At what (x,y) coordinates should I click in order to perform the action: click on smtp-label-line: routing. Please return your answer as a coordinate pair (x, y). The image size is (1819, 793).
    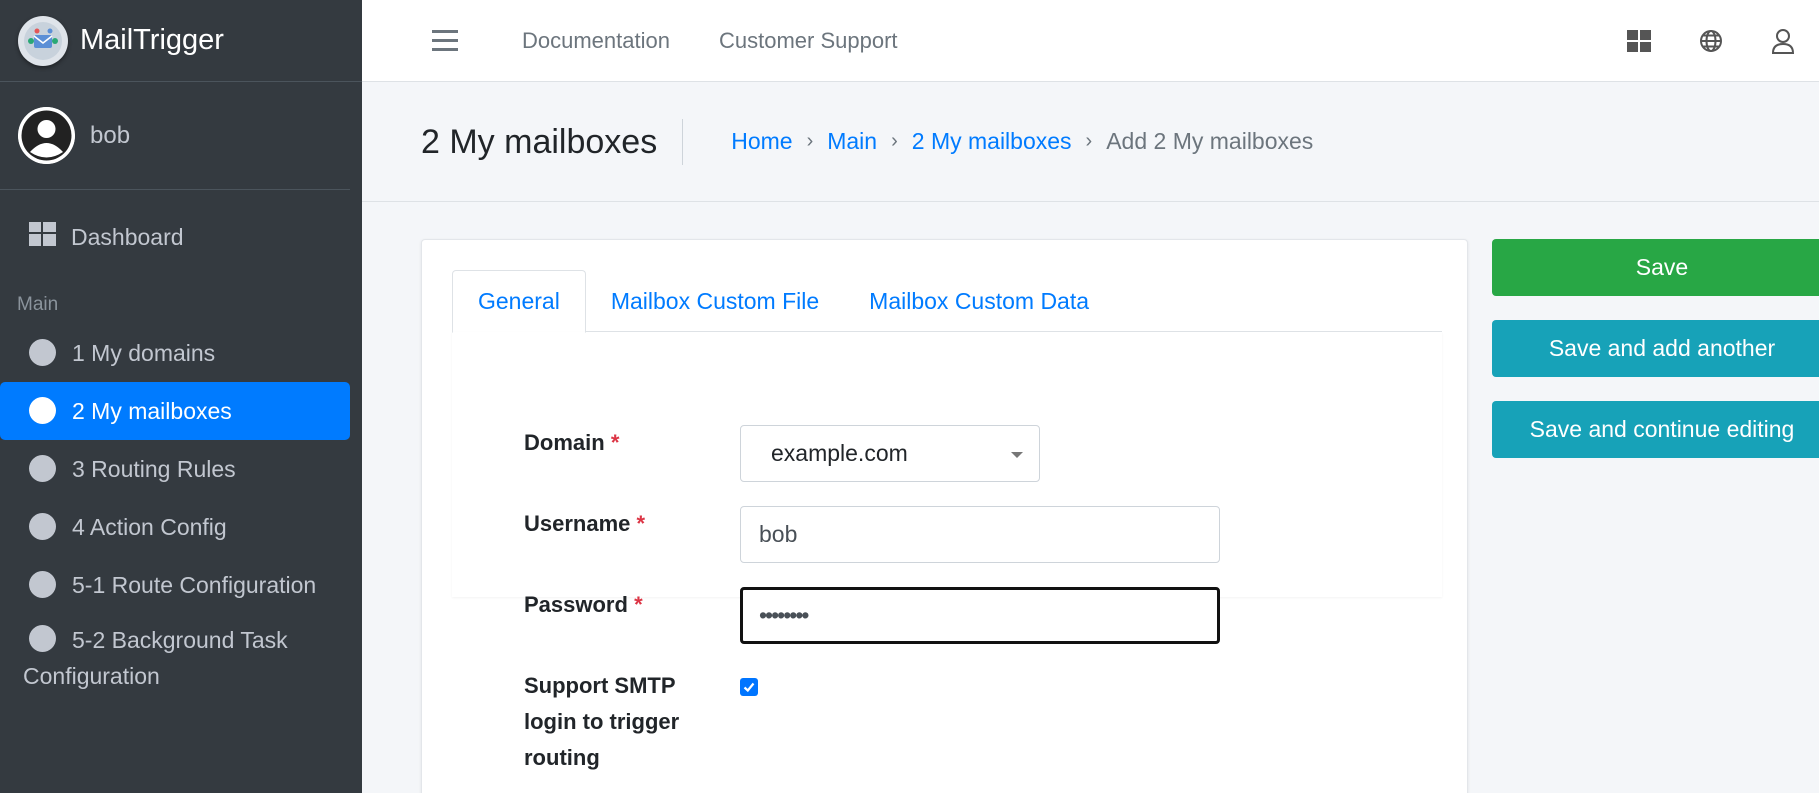
    Looking at the image, I should click on (562, 757).